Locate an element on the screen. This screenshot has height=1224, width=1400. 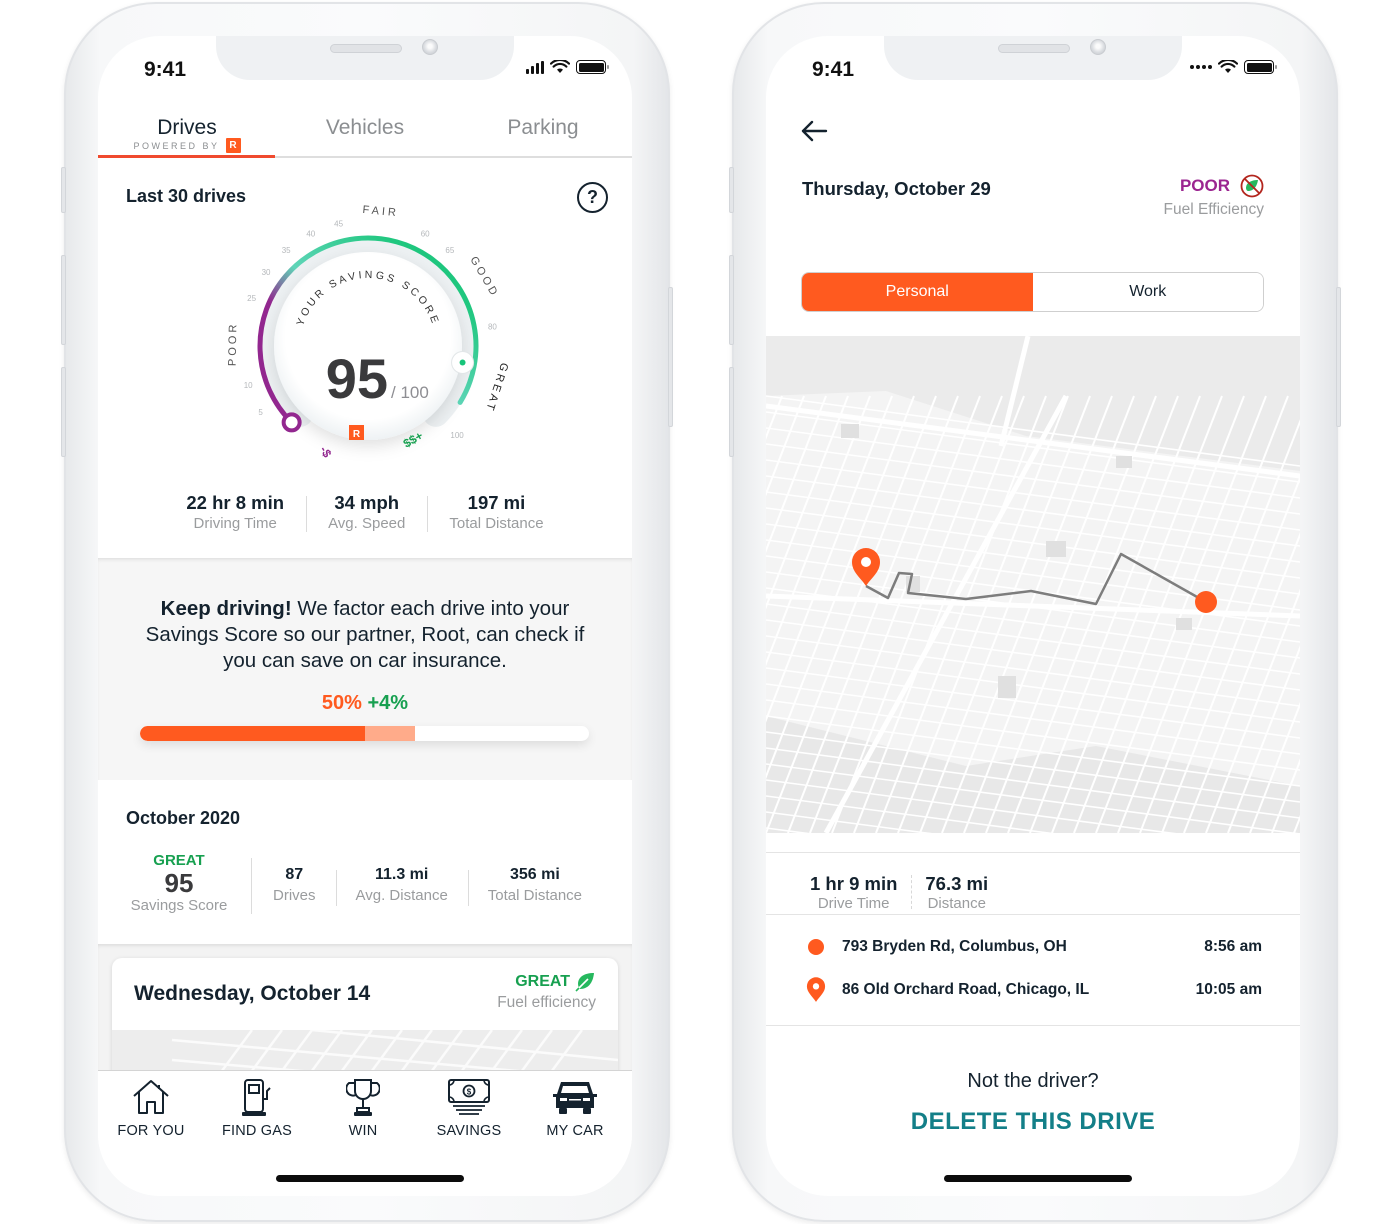
top-tabs: Drives POWERED BY R Vehicles Parking is located at coordinates (365, 134).